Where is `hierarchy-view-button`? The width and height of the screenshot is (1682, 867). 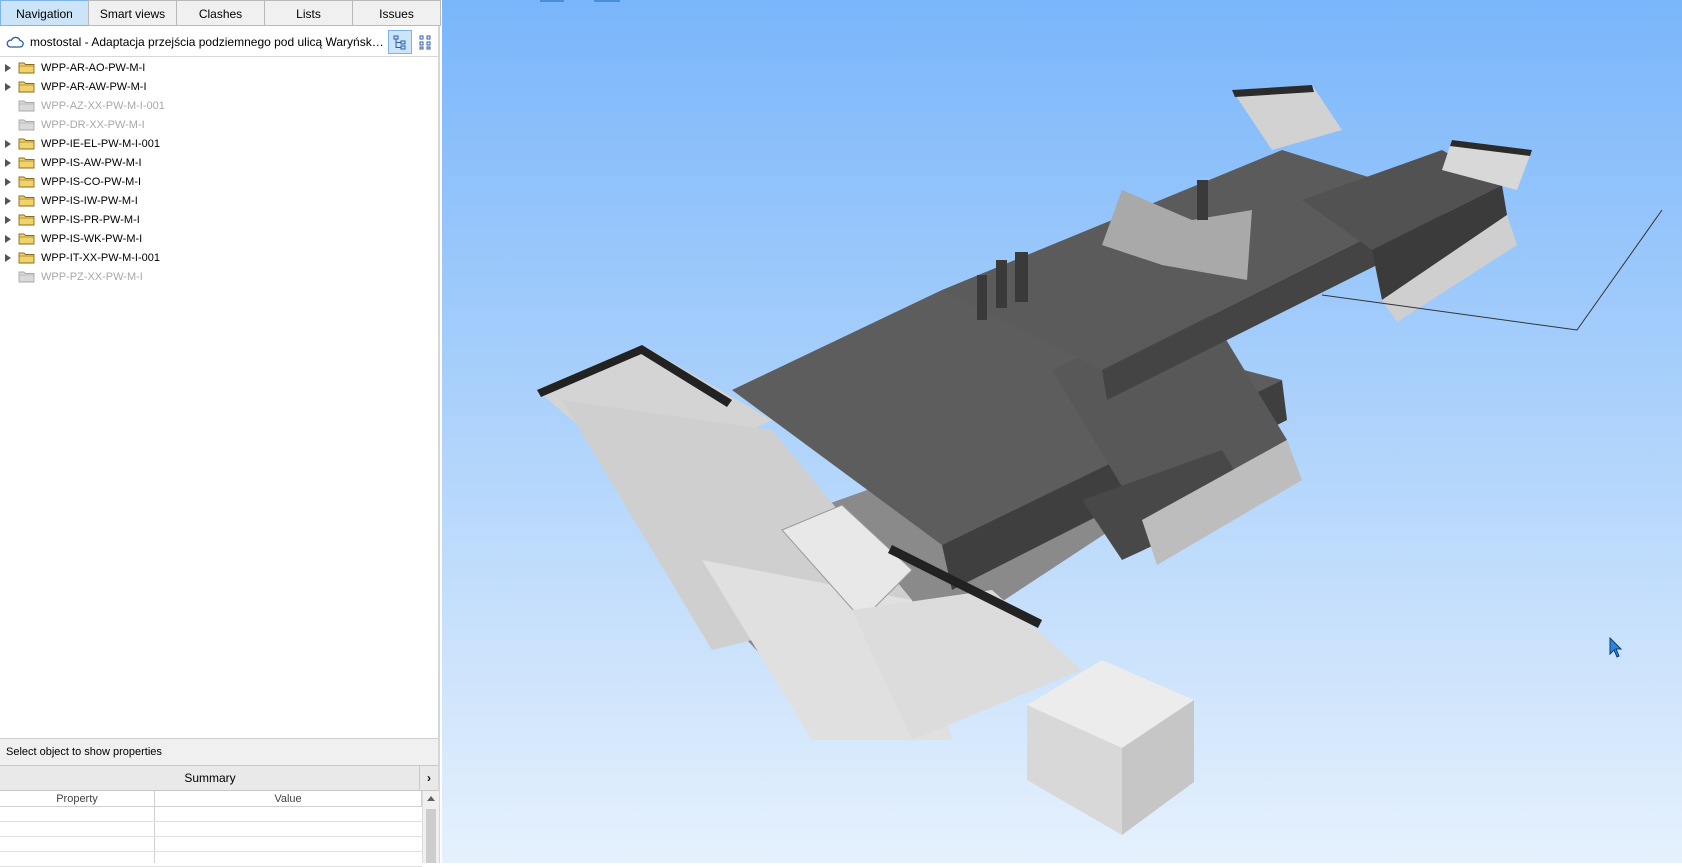
hierarchy-view-button is located at coordinates (400, 42).